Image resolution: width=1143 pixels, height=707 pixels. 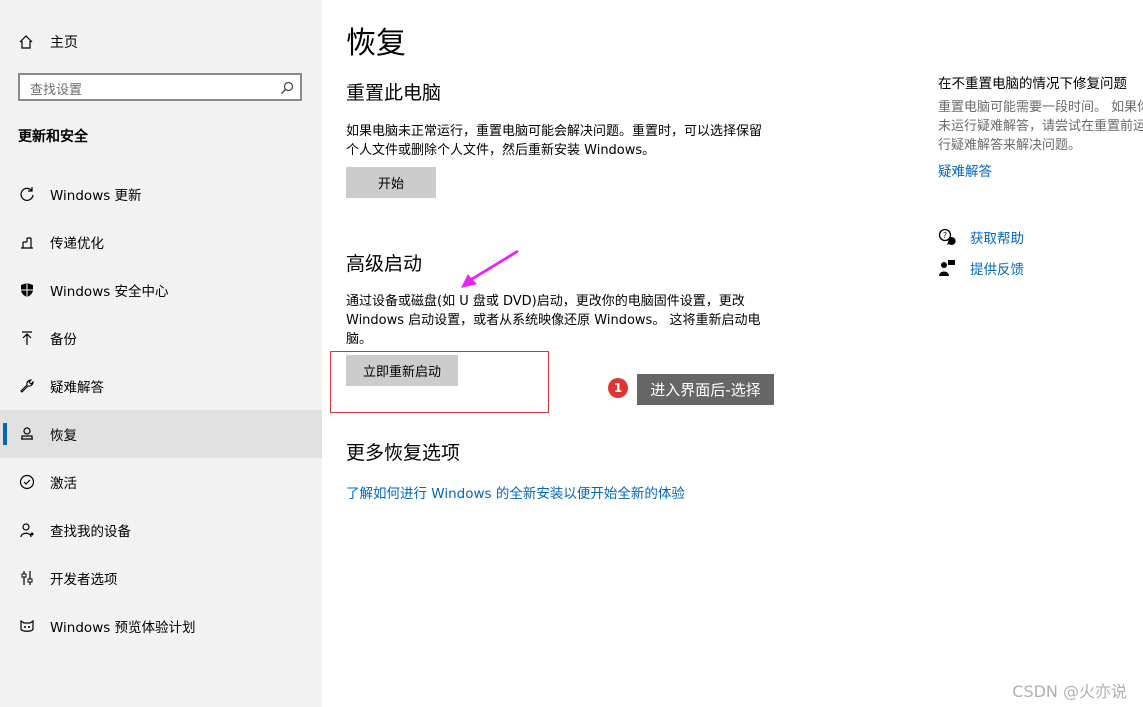 I want to click on more-recovery-options-heading: 更多恢复选项, so click(x=403, y=453).